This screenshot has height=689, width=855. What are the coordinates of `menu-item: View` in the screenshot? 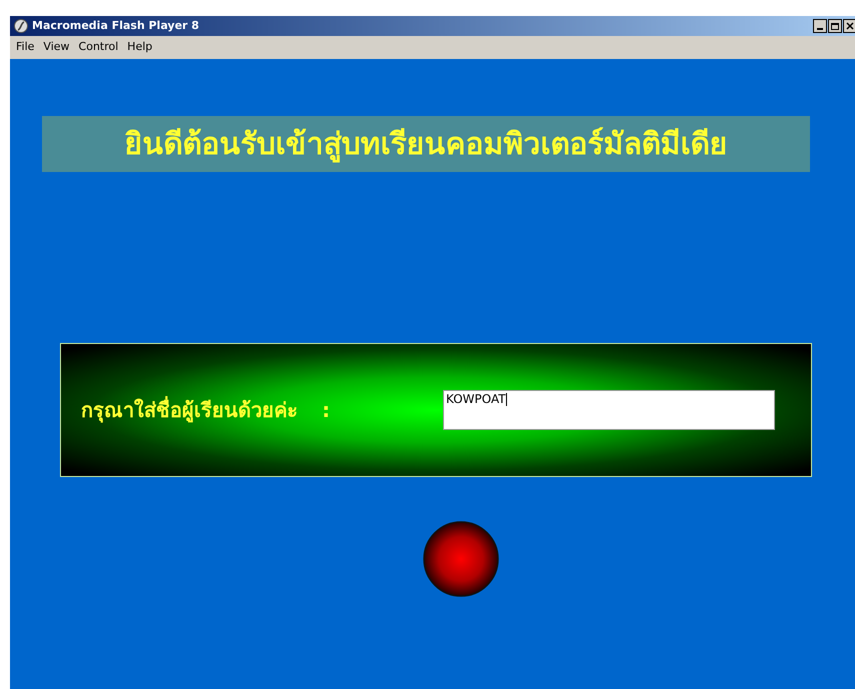 It's located at (56, 47).